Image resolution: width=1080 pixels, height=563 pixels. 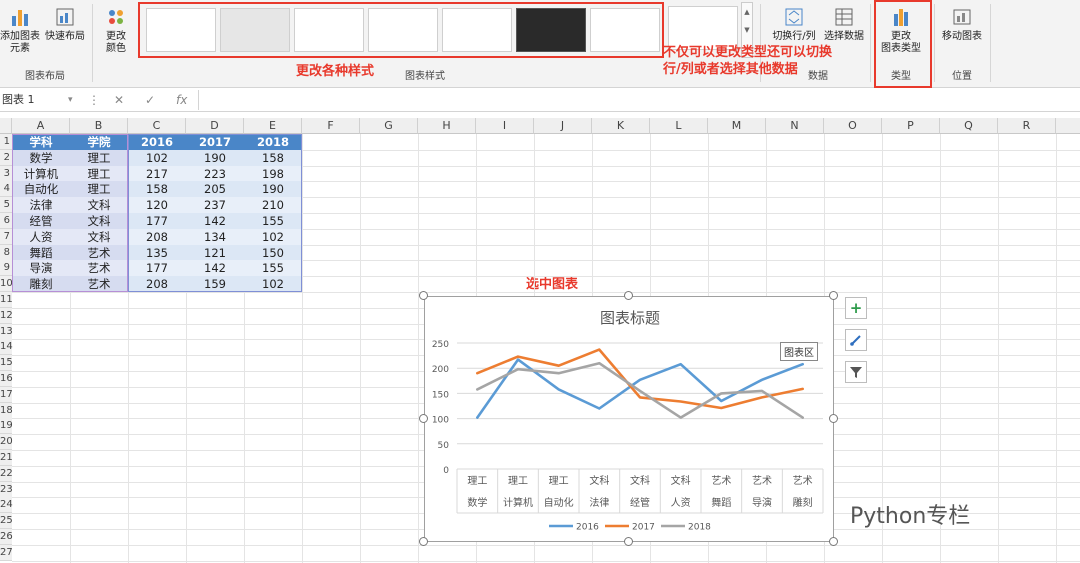 I want to click on row-header: 5, so click(x=6, y=205).